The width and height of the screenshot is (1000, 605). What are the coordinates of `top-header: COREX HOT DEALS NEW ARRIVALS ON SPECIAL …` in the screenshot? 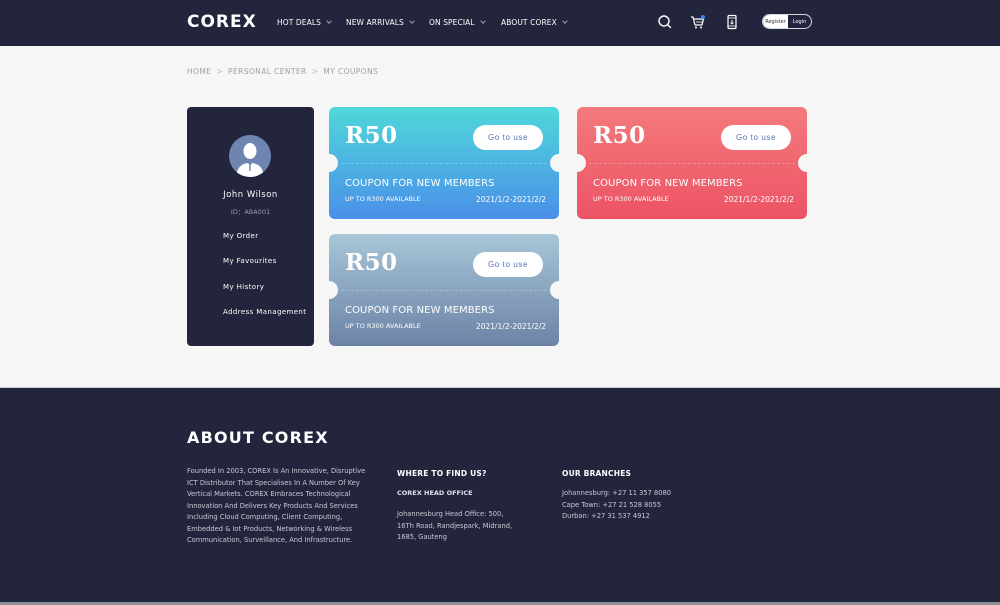 It's located at (500, 23).